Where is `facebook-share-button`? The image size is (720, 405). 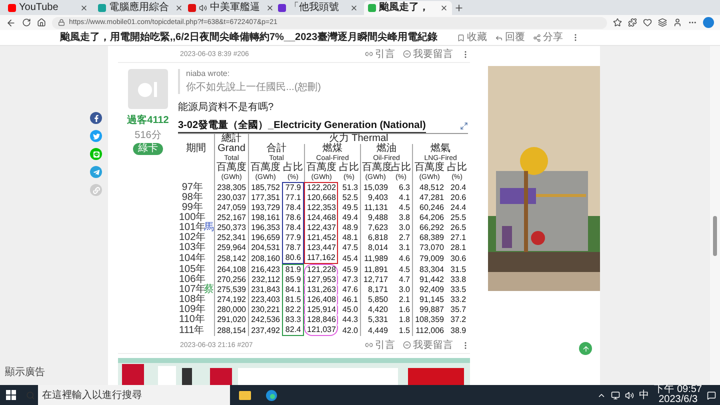
facebook-share-button is located at coordinates (96, 118).